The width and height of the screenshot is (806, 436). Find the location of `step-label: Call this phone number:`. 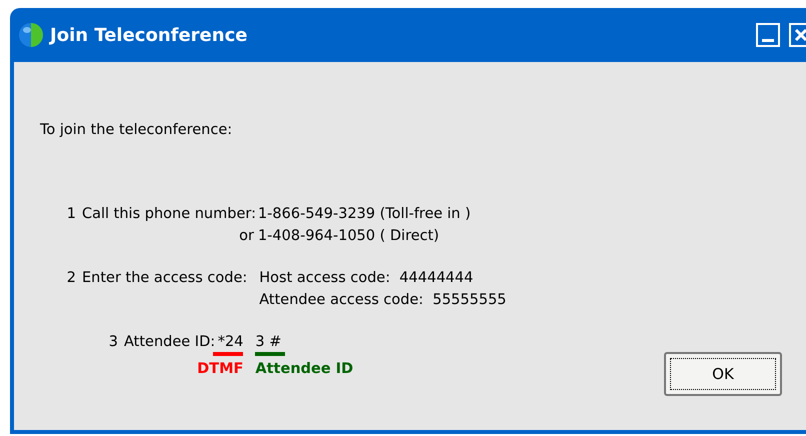

step-label: Call this phone number: is located at coordinates (169, 214).